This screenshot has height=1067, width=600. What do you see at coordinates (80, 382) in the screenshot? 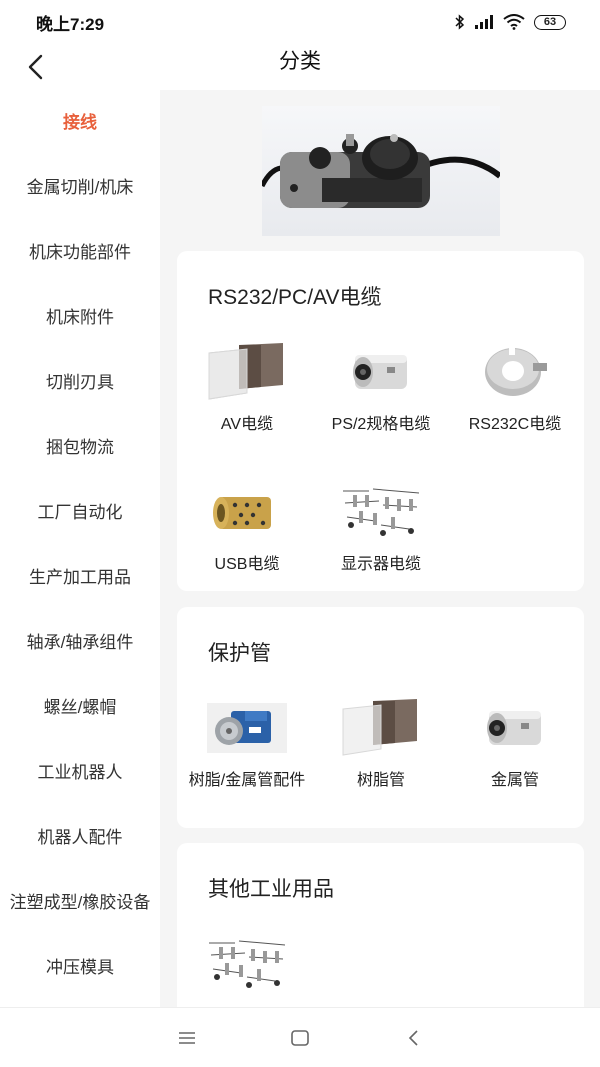
I see `sidebar-item-cutting-tools: 切削刃具` at bounding box center [80, 382].